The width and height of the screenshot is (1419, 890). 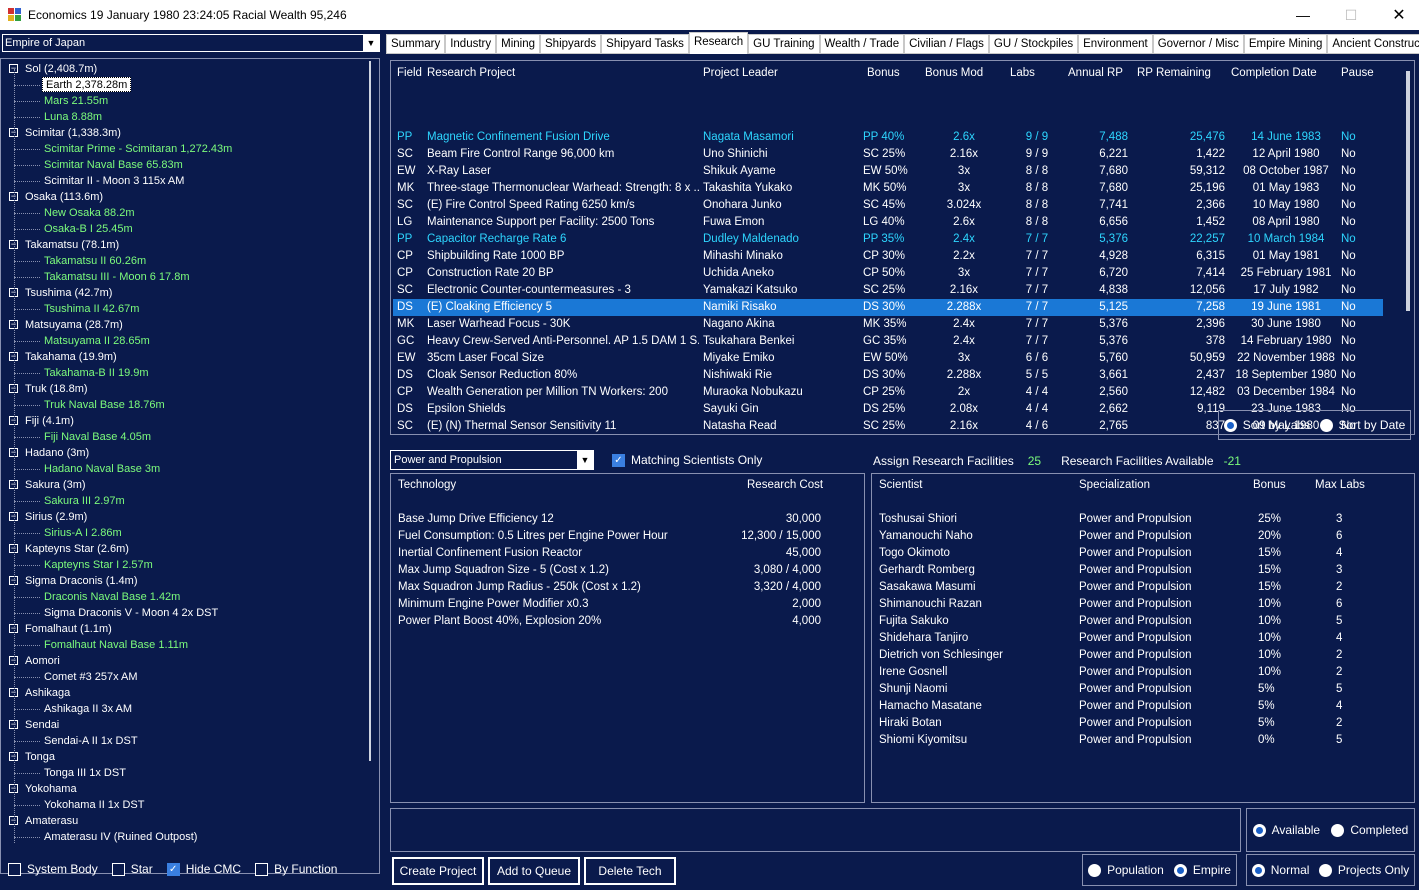 What do you see at coordinates (1143, 723) in the screenshot?
I see `scientist-row: Hiraki Botan Power and Propulsion 5% 2` at bounding box center [1143, 723].